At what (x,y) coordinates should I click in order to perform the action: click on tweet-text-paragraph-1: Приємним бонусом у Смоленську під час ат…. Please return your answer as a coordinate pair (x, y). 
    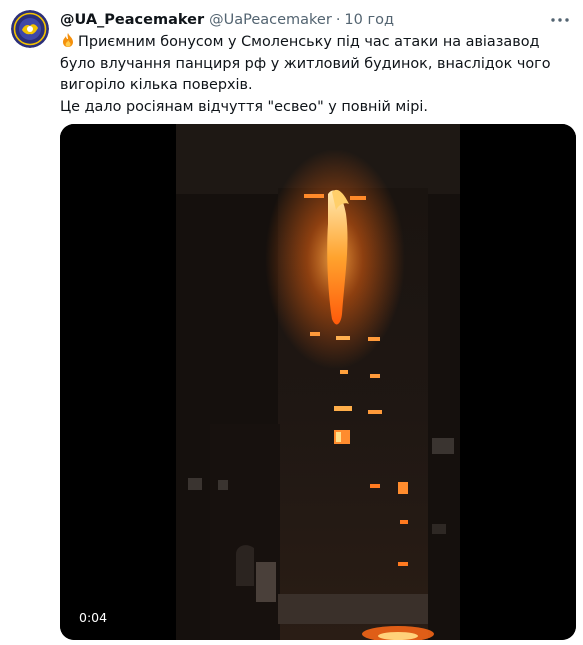
    Looking at the image, I should click on (316, 64).